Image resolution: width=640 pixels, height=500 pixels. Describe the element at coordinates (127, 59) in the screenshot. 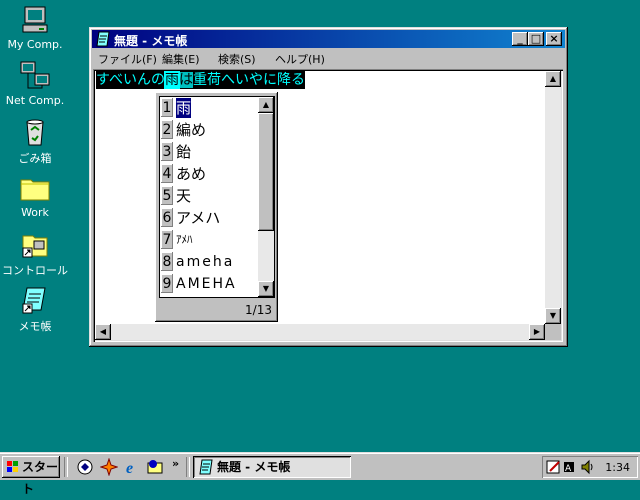

I see `menu-file: ファイル(F)` at that location.